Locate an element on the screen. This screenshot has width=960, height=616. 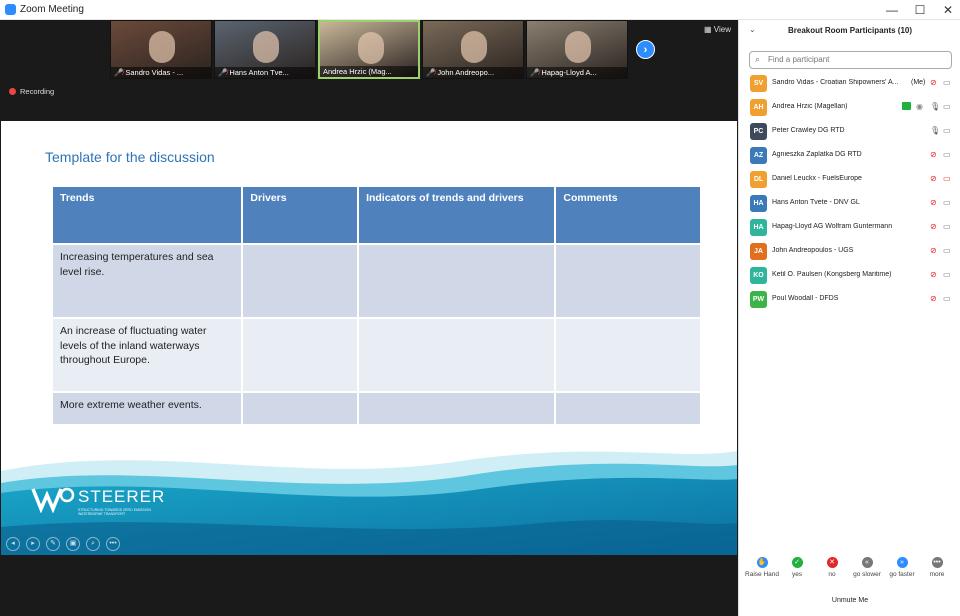
table-header: Indicators of trends and drivers is located at coordinates (457, 215).